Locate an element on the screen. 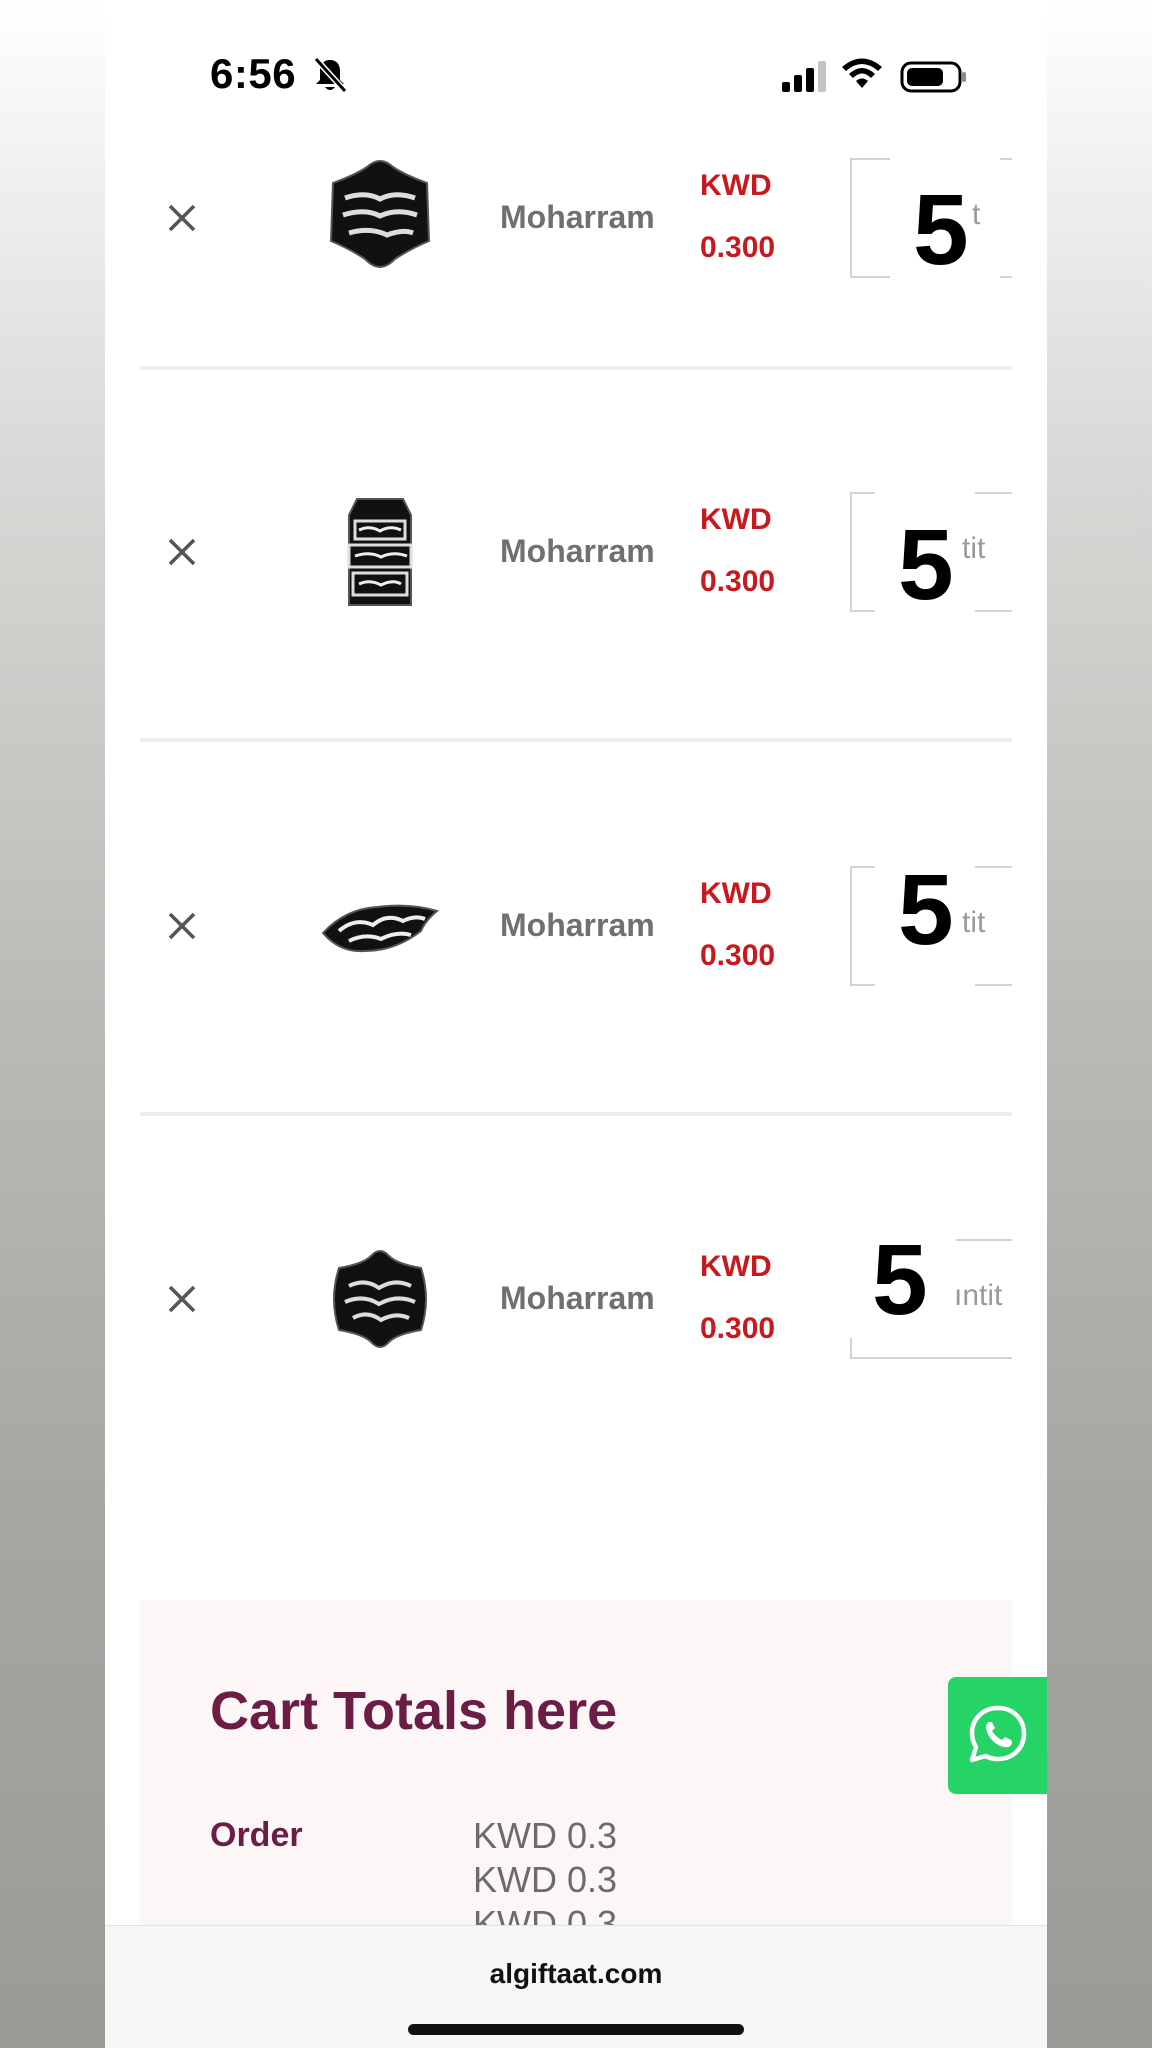  quantity-placeholder: ıntit is located at coordinates (978, 1295).